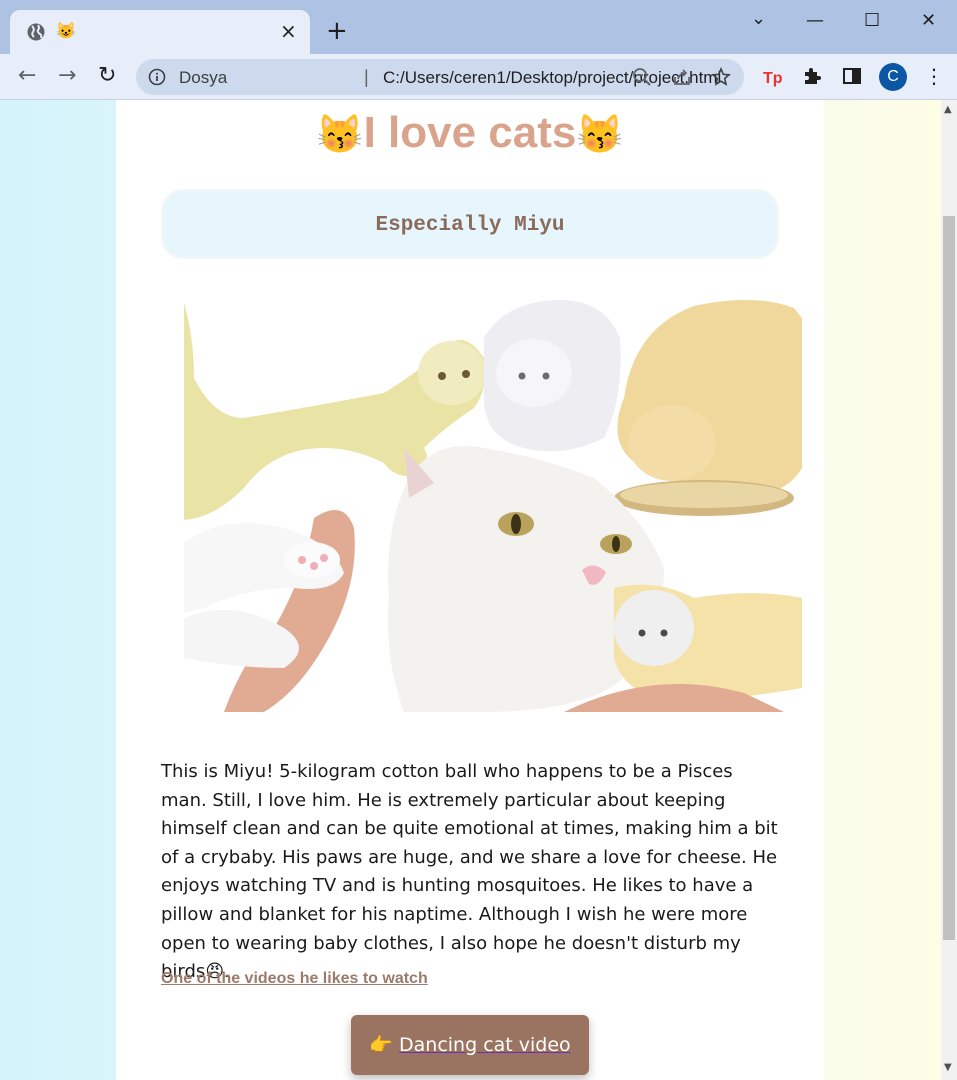  I want to click on scroll-down-arrow-icon: ▼, so click(948, 1067).